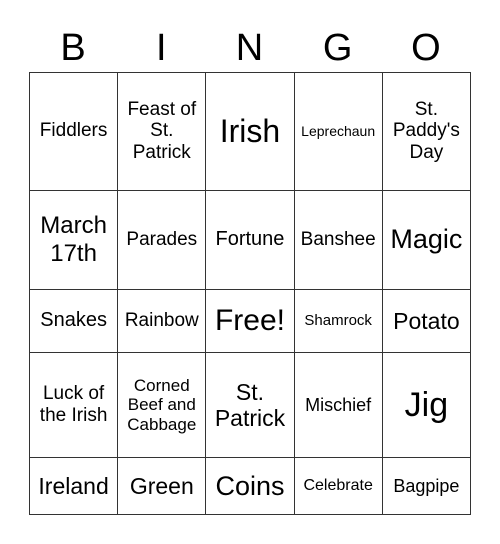 The width and height of the screenshot is (500, 544). I want to click on bingo-cell: March 17th, so click(73, 240).